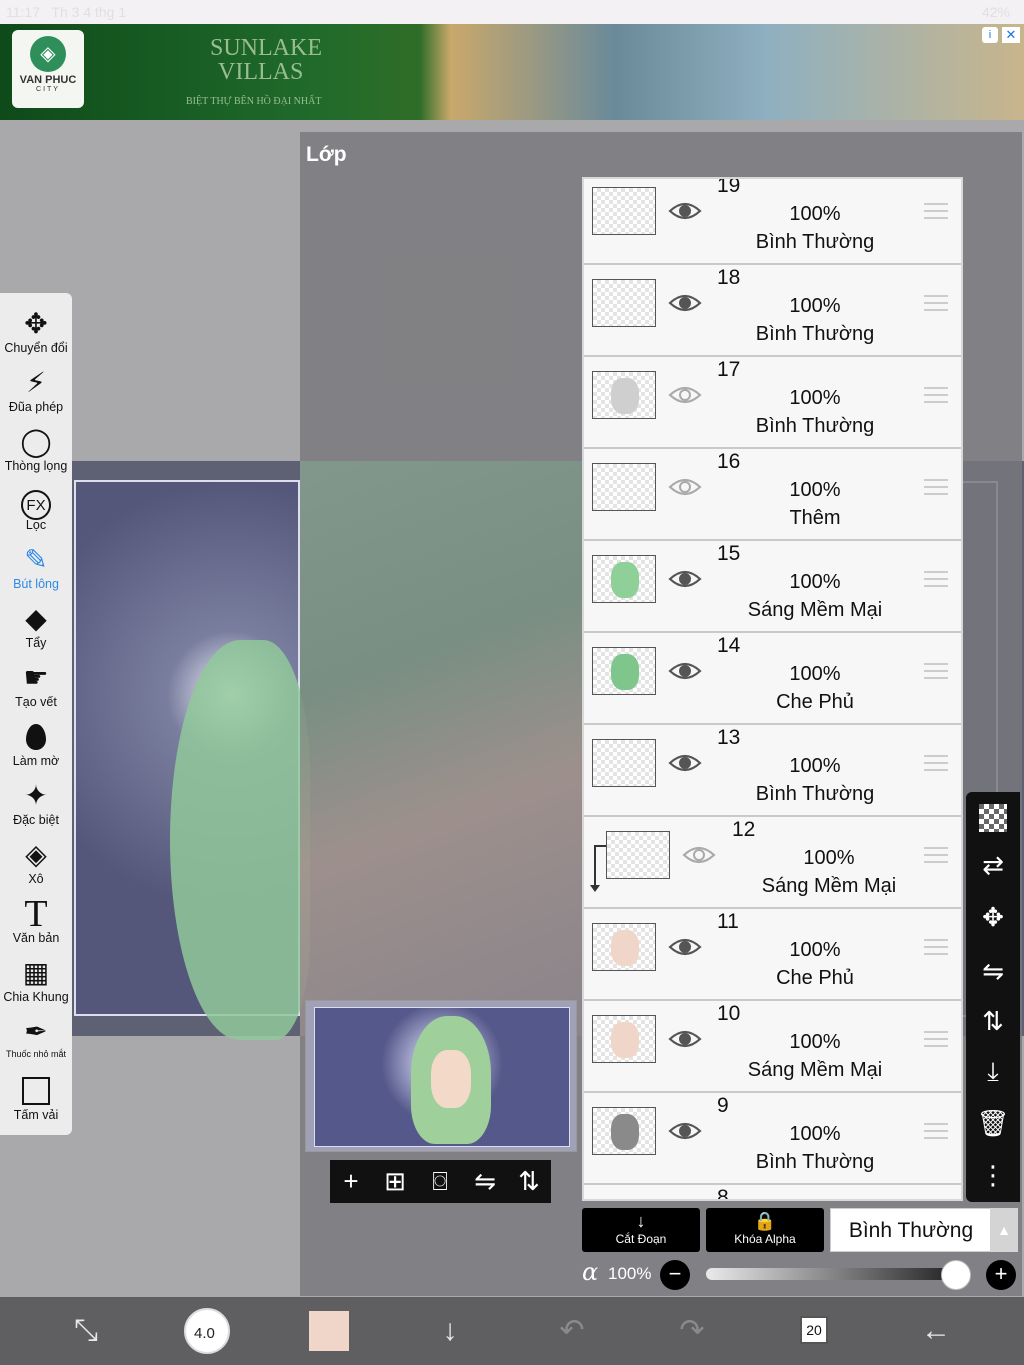  What do you see at coordinates (36, 804) in the screenshot?
I see `tool-special: ✦ Đặc biệt` at bounding box center [36, 804].